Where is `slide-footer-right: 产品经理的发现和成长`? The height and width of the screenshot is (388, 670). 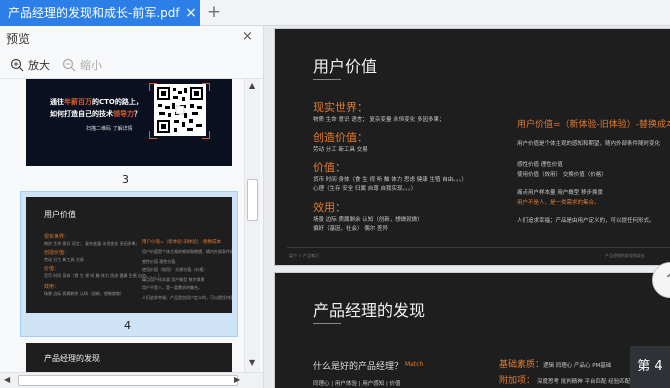
slide-footer-right: 产品经理的发现和成长 is located at coordinates (625, 255).